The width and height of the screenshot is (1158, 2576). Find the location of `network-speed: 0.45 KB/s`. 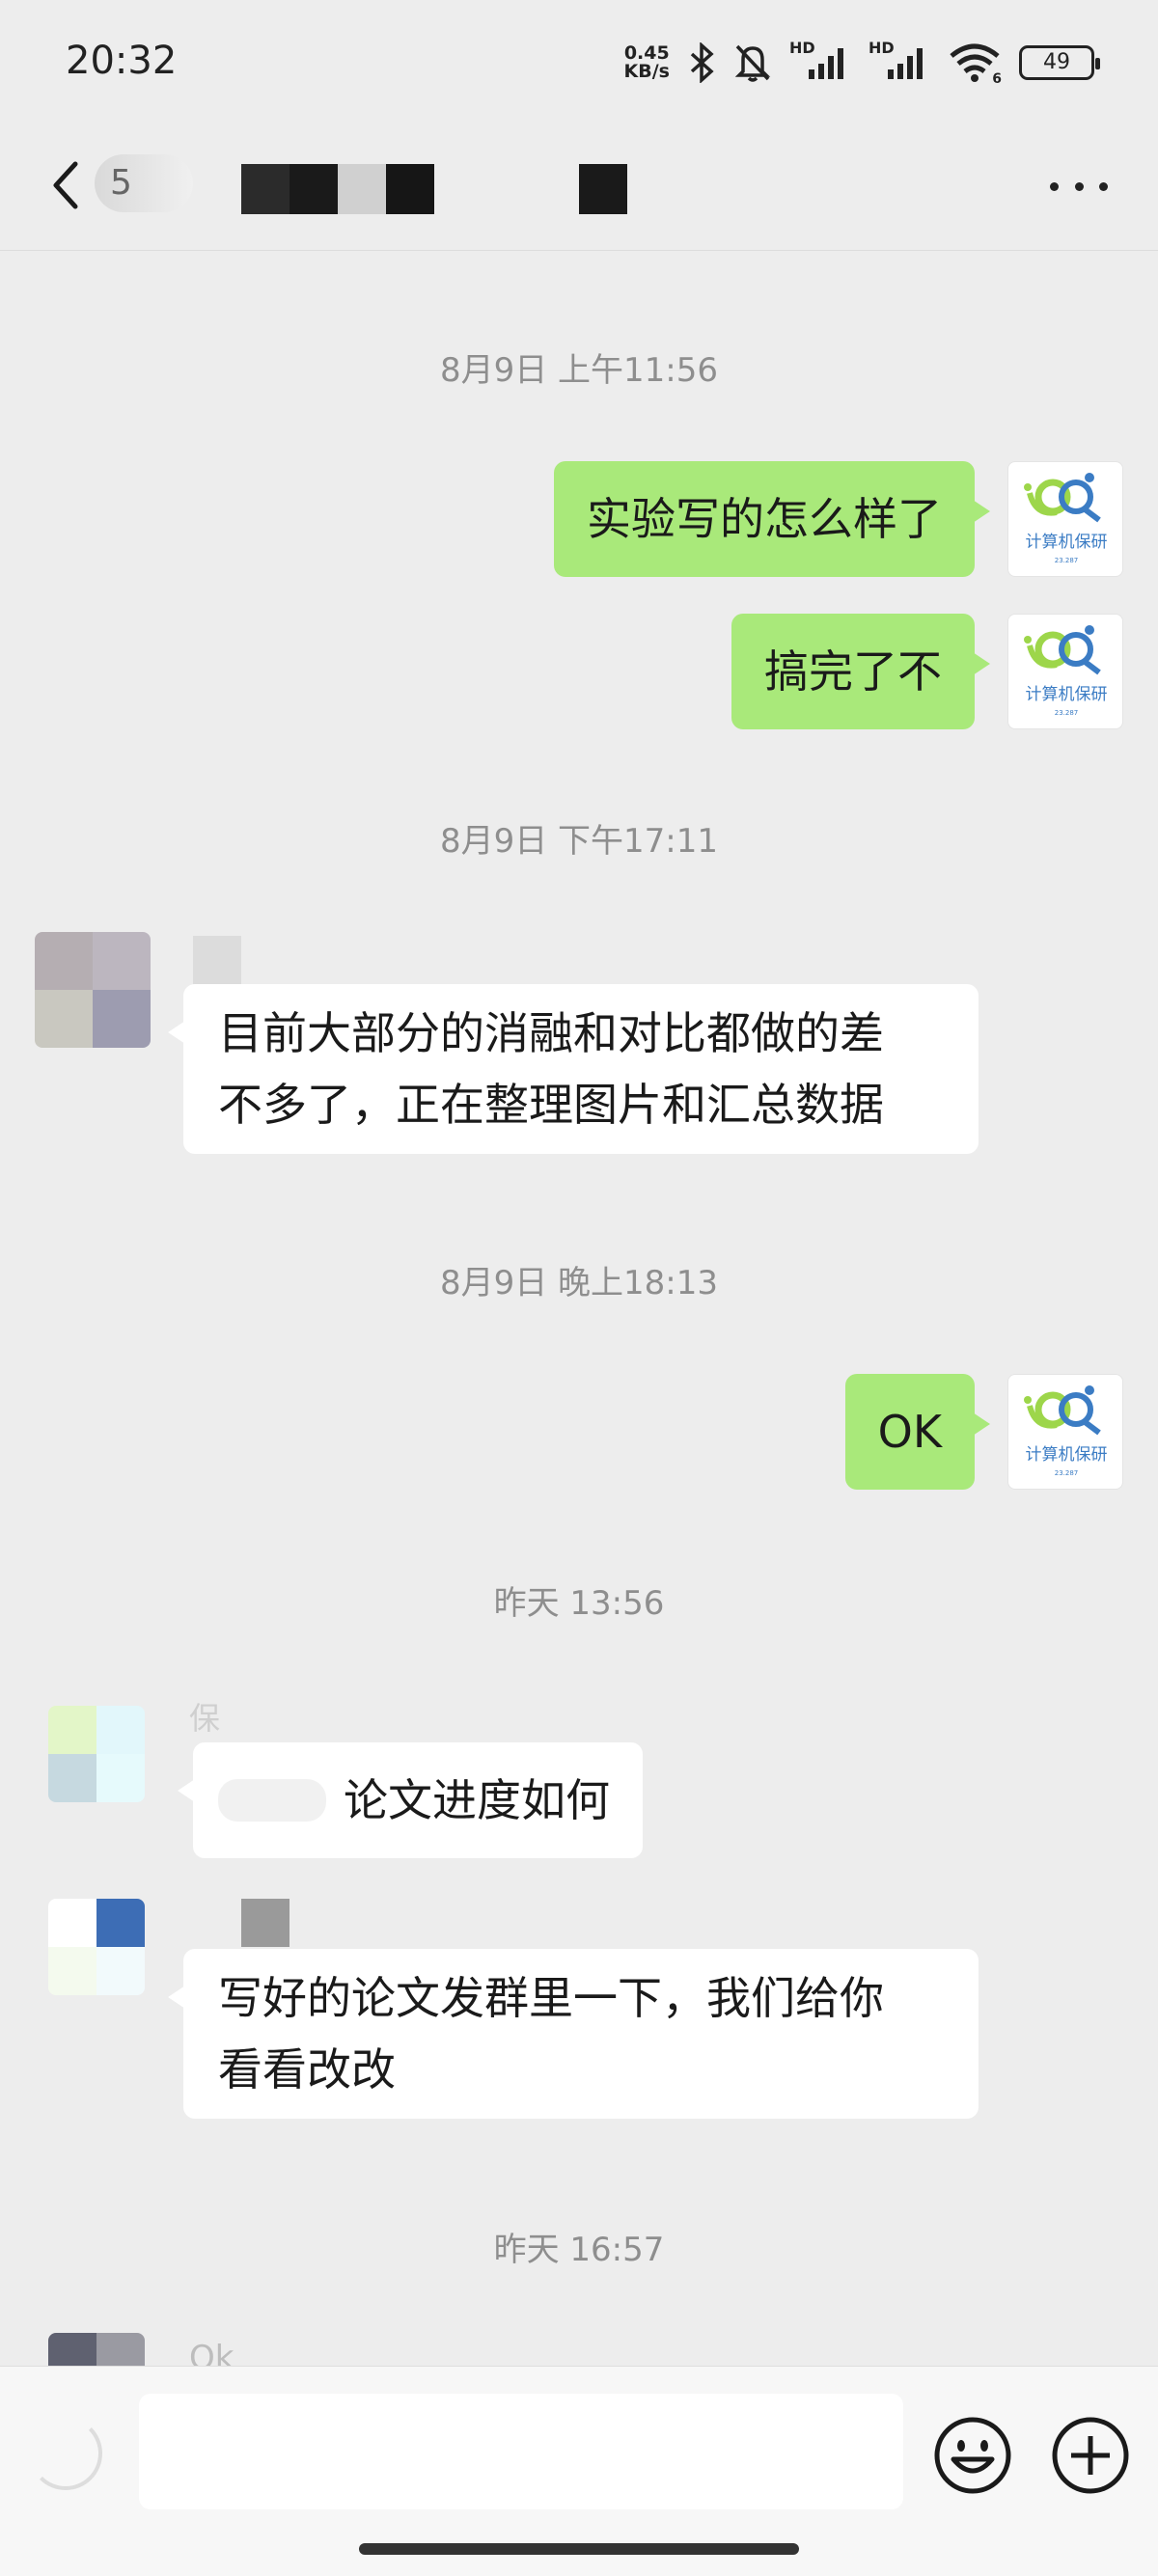

network-speed: 0.45 KB/s is located at coordinates (647, 63).